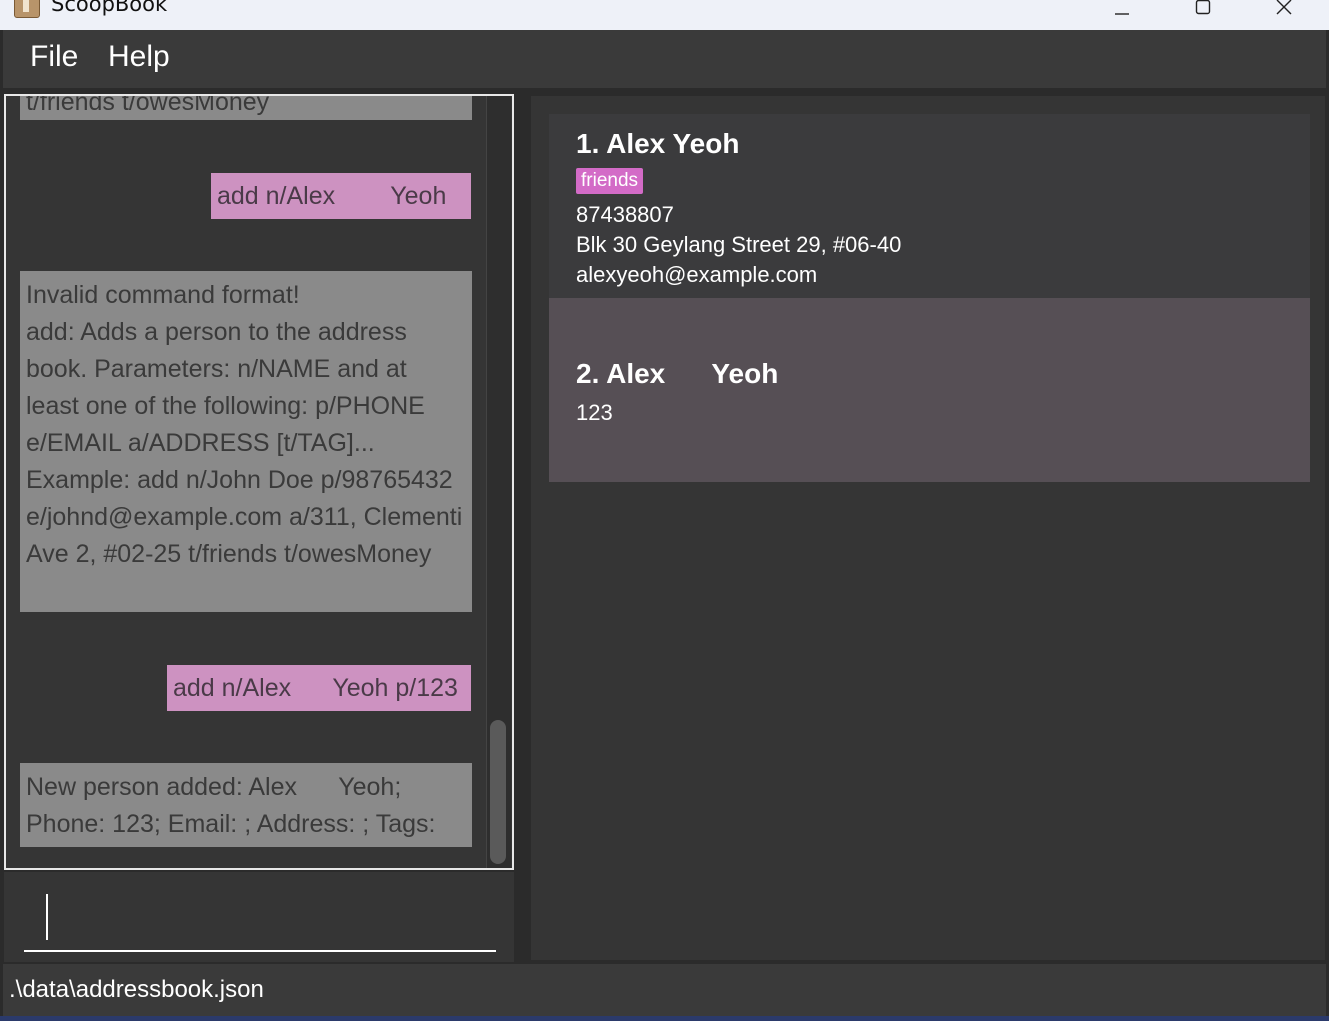 The height and width of the screenshot is (1021, 1329). What do you see at coordinates (664, 59) in the screenshot?
I see `menu-bar: File Help` at bounding box center [664, 59].